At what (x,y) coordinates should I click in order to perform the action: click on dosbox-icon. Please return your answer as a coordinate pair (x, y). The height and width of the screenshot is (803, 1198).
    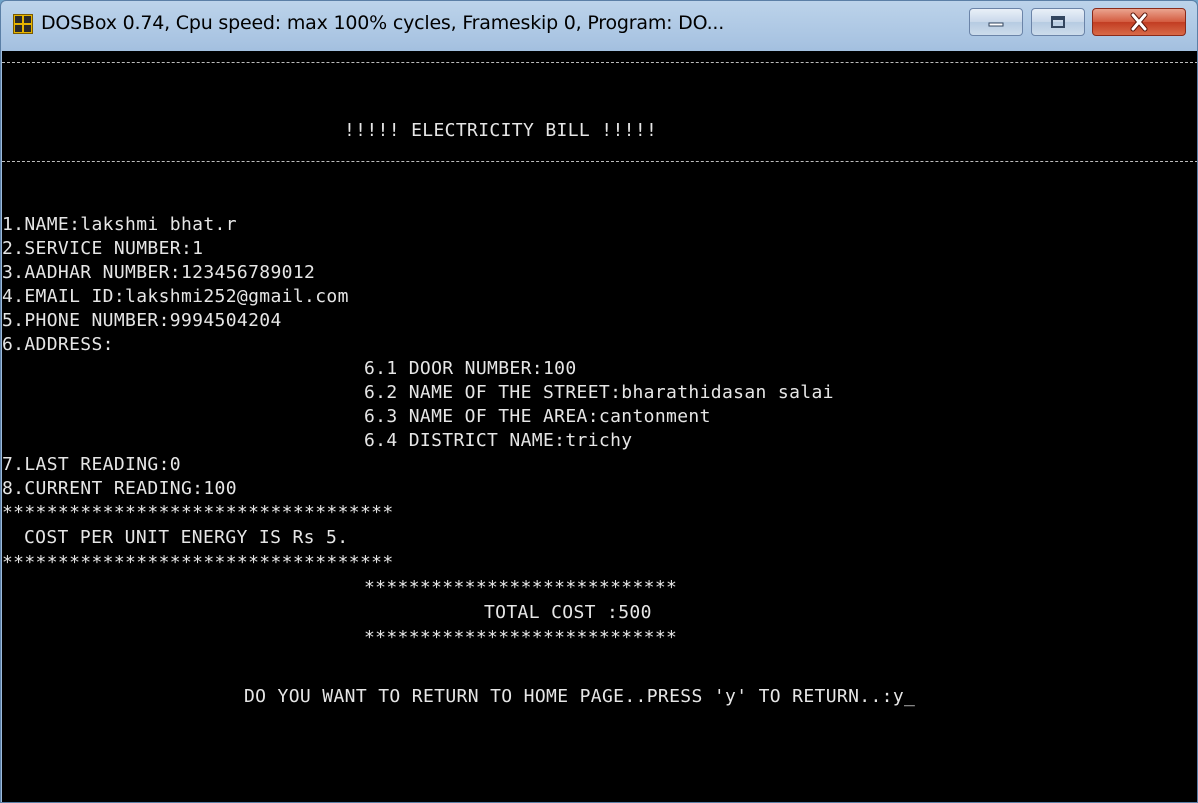
    Looking at the image, I should click on (23, 24).